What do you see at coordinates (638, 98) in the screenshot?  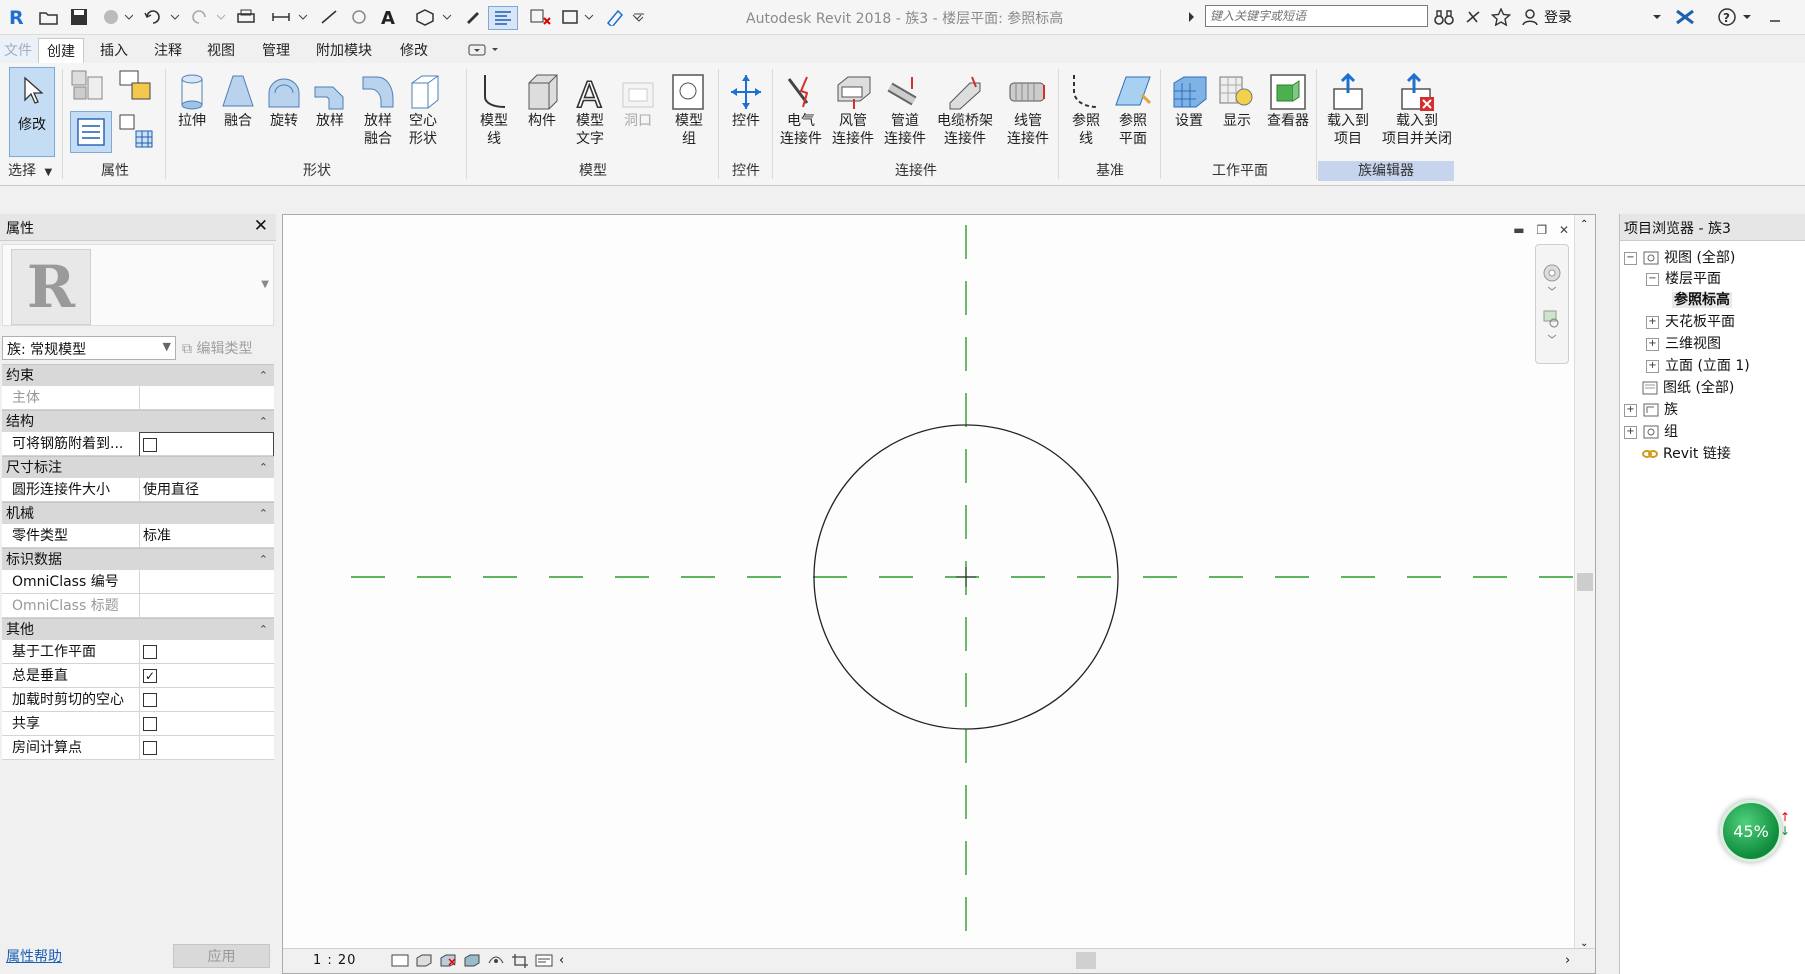 I see `opening-button: 洞口` at bounding box center [638, 98].